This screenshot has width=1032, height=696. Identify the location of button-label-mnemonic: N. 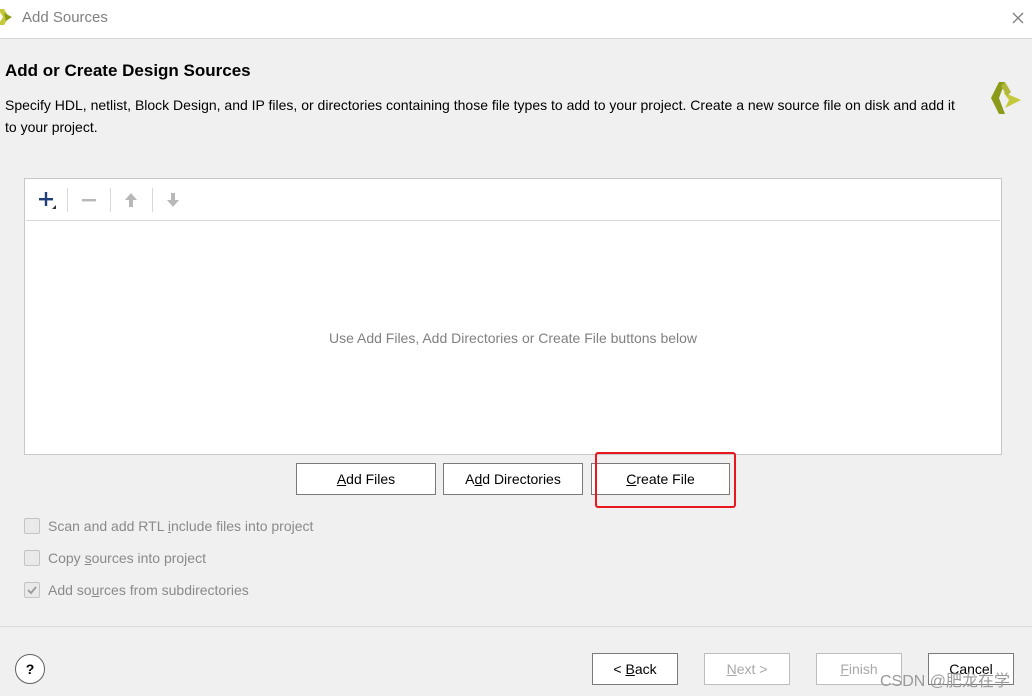
(731, 669).